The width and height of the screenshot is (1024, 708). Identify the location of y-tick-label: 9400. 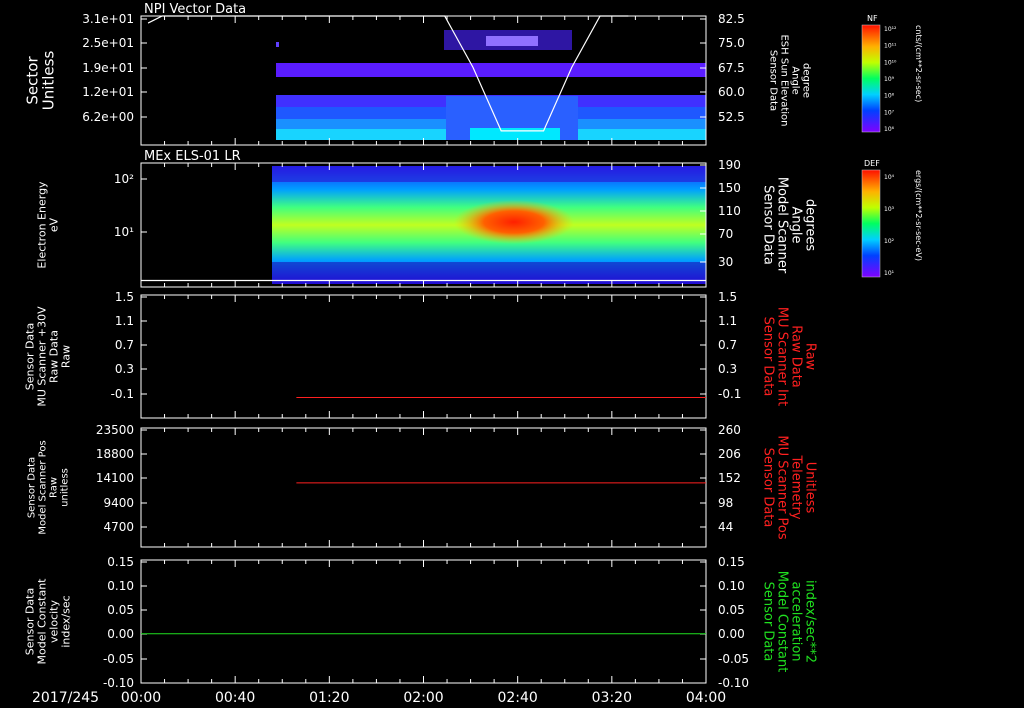
(118, 503).